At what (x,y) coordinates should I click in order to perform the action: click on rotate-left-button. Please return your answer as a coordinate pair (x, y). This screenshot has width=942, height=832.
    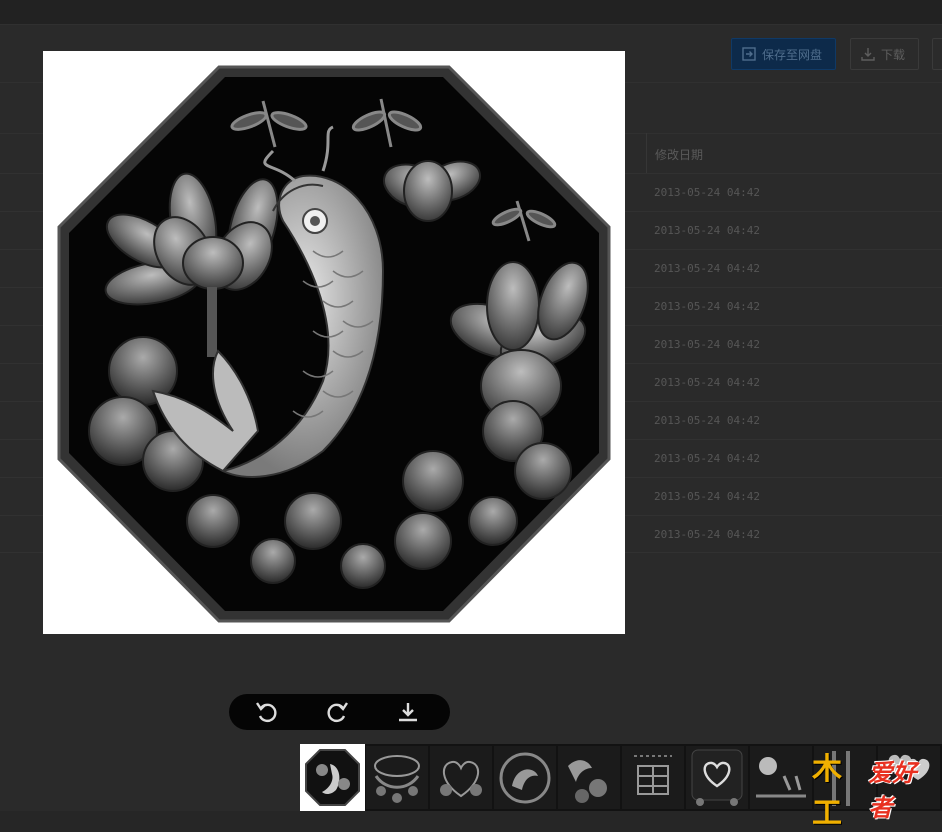
    Looking at the image, I should click on (267, 712).